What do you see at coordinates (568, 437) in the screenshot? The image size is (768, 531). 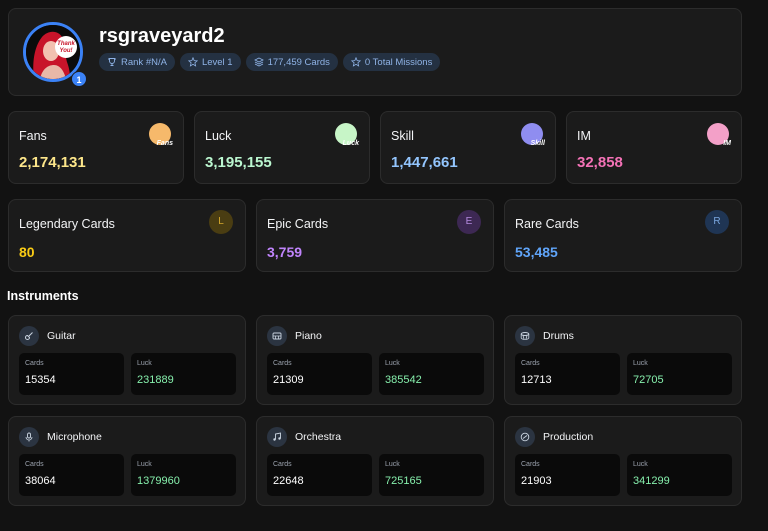 I see `instrument-name: Production` at bounding box center [568, 437].